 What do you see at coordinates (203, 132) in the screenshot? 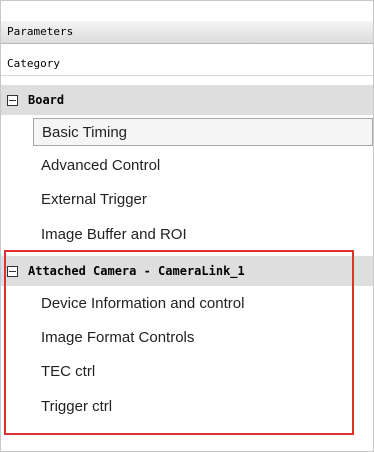
I see `tree-item-basic-timing: Basic Timing` at bounding box center [203, 132].